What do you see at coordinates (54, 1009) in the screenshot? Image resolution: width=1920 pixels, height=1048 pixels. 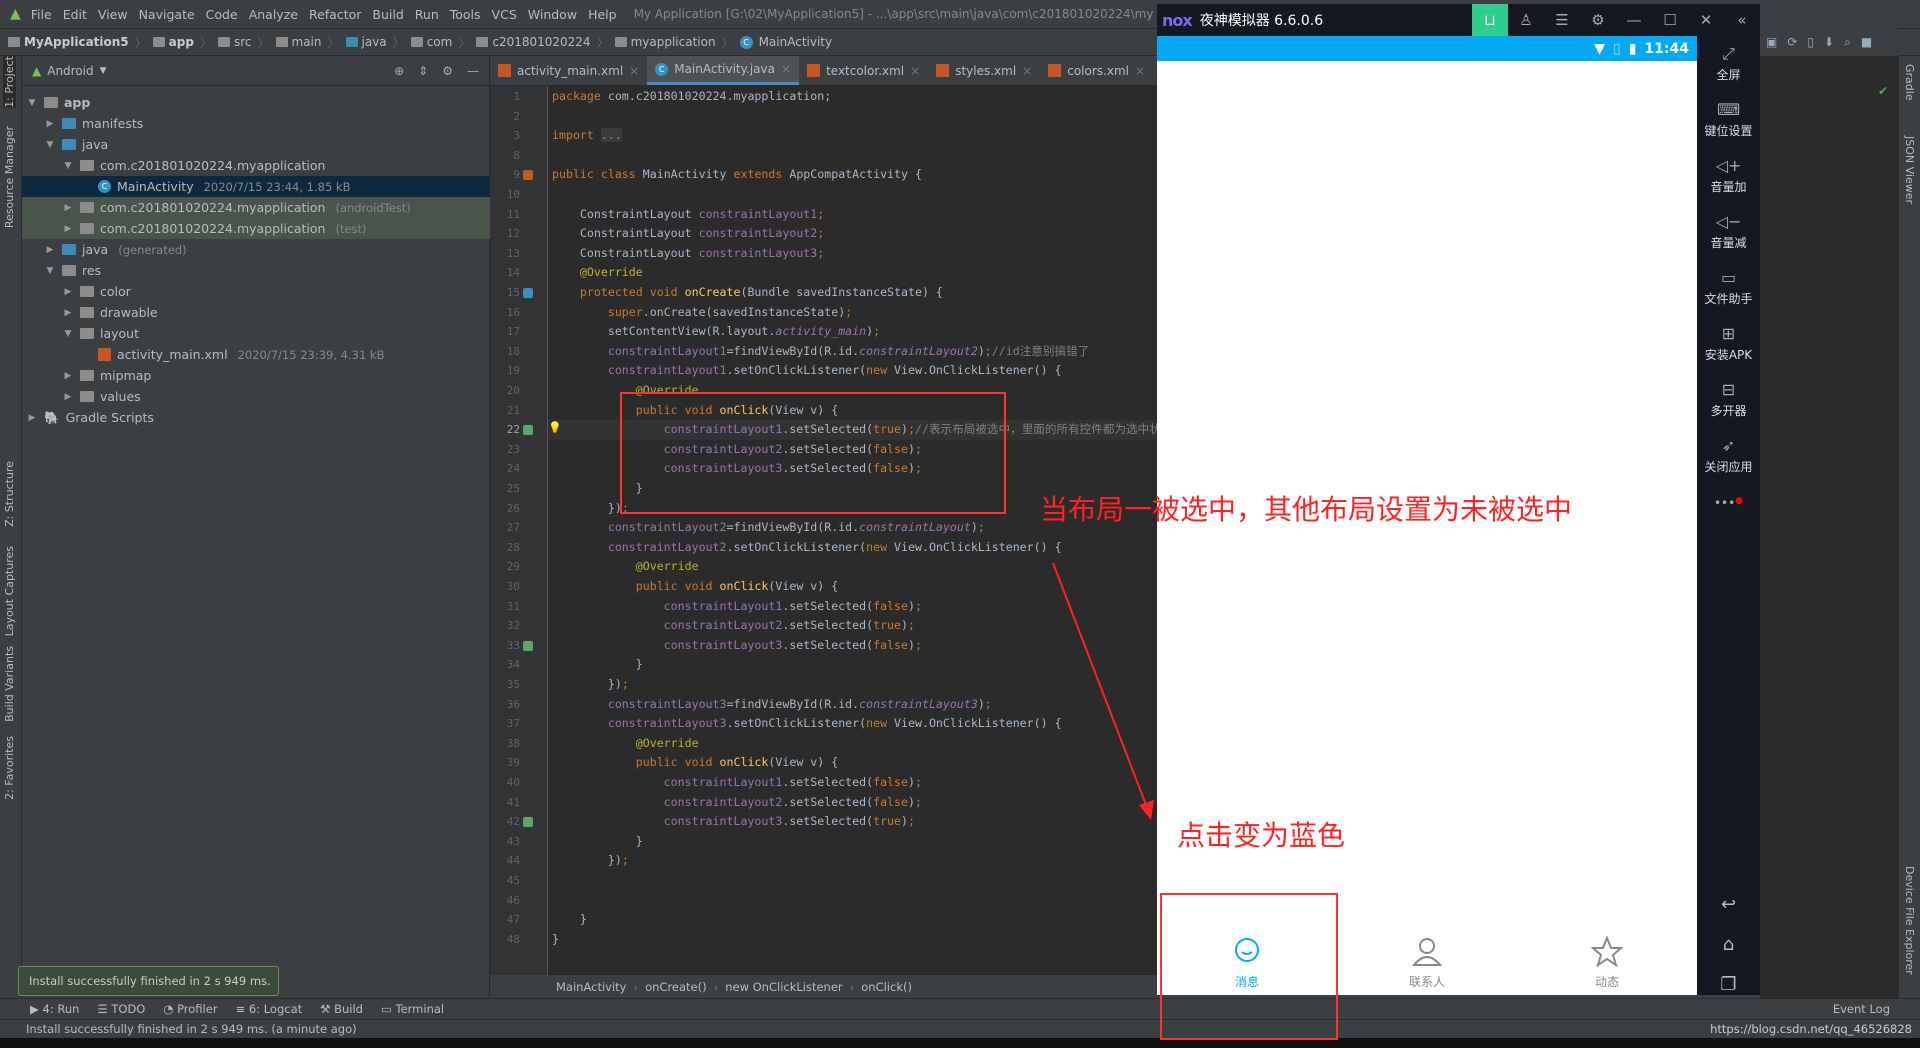 I see `tool--run: ▶ 4: Run` at bounding box center [54, 1009].